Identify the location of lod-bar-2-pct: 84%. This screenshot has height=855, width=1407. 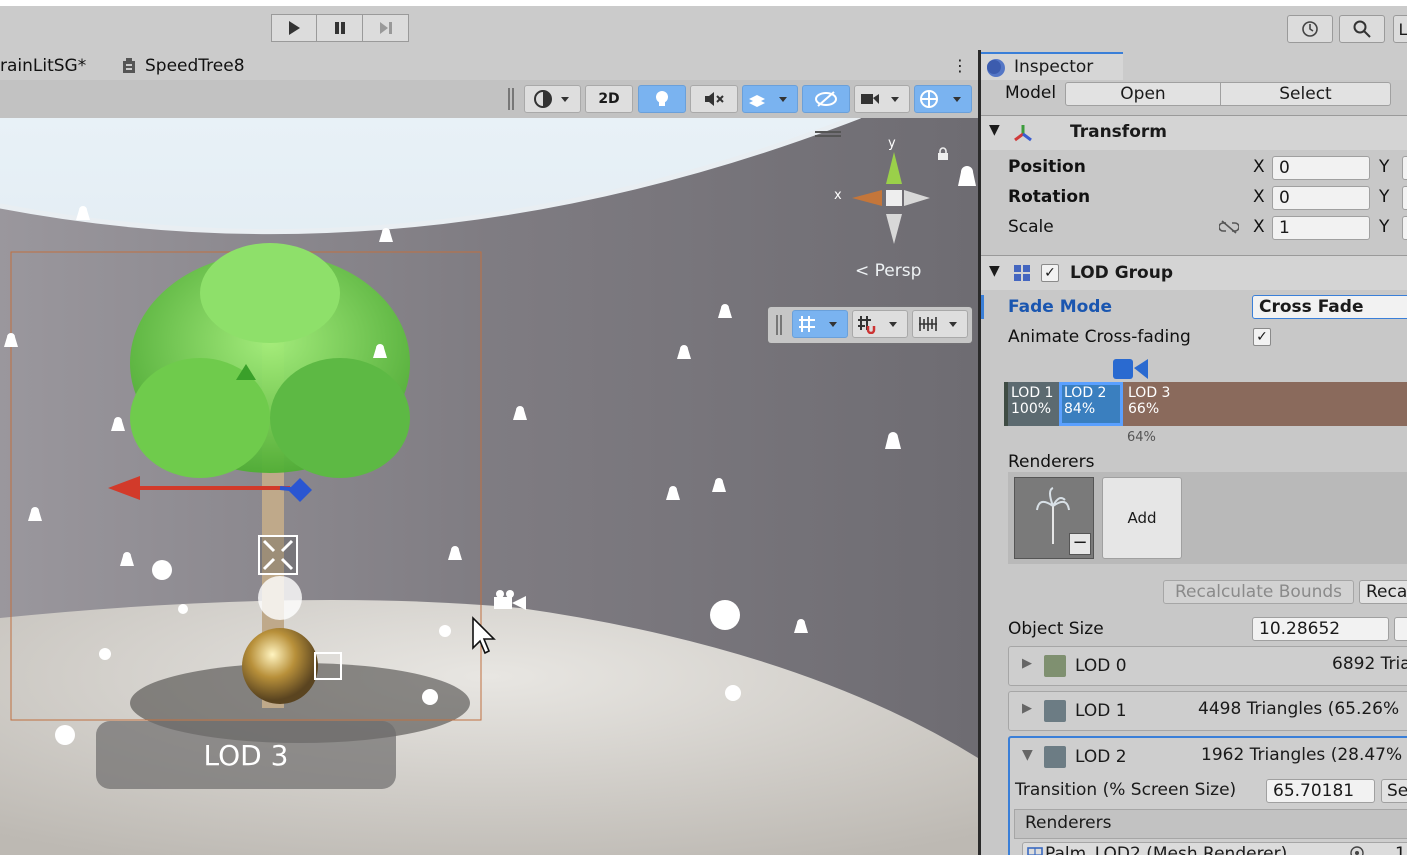
(1080, 409).